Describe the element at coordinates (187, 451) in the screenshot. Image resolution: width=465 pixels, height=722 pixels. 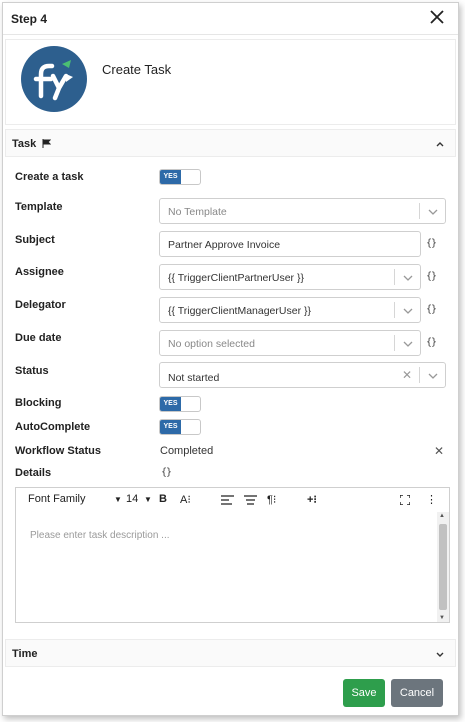
I see `workflow-status-value: Completed` at that location.